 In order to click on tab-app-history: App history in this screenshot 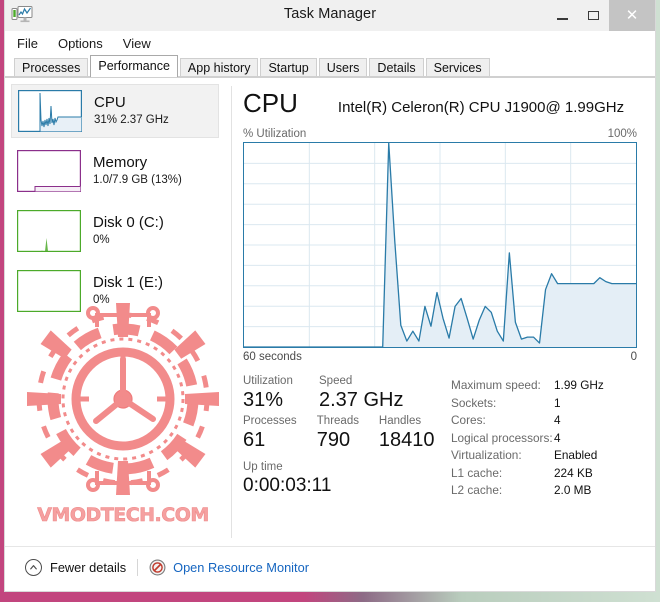, I will do `click(219, 67)`.